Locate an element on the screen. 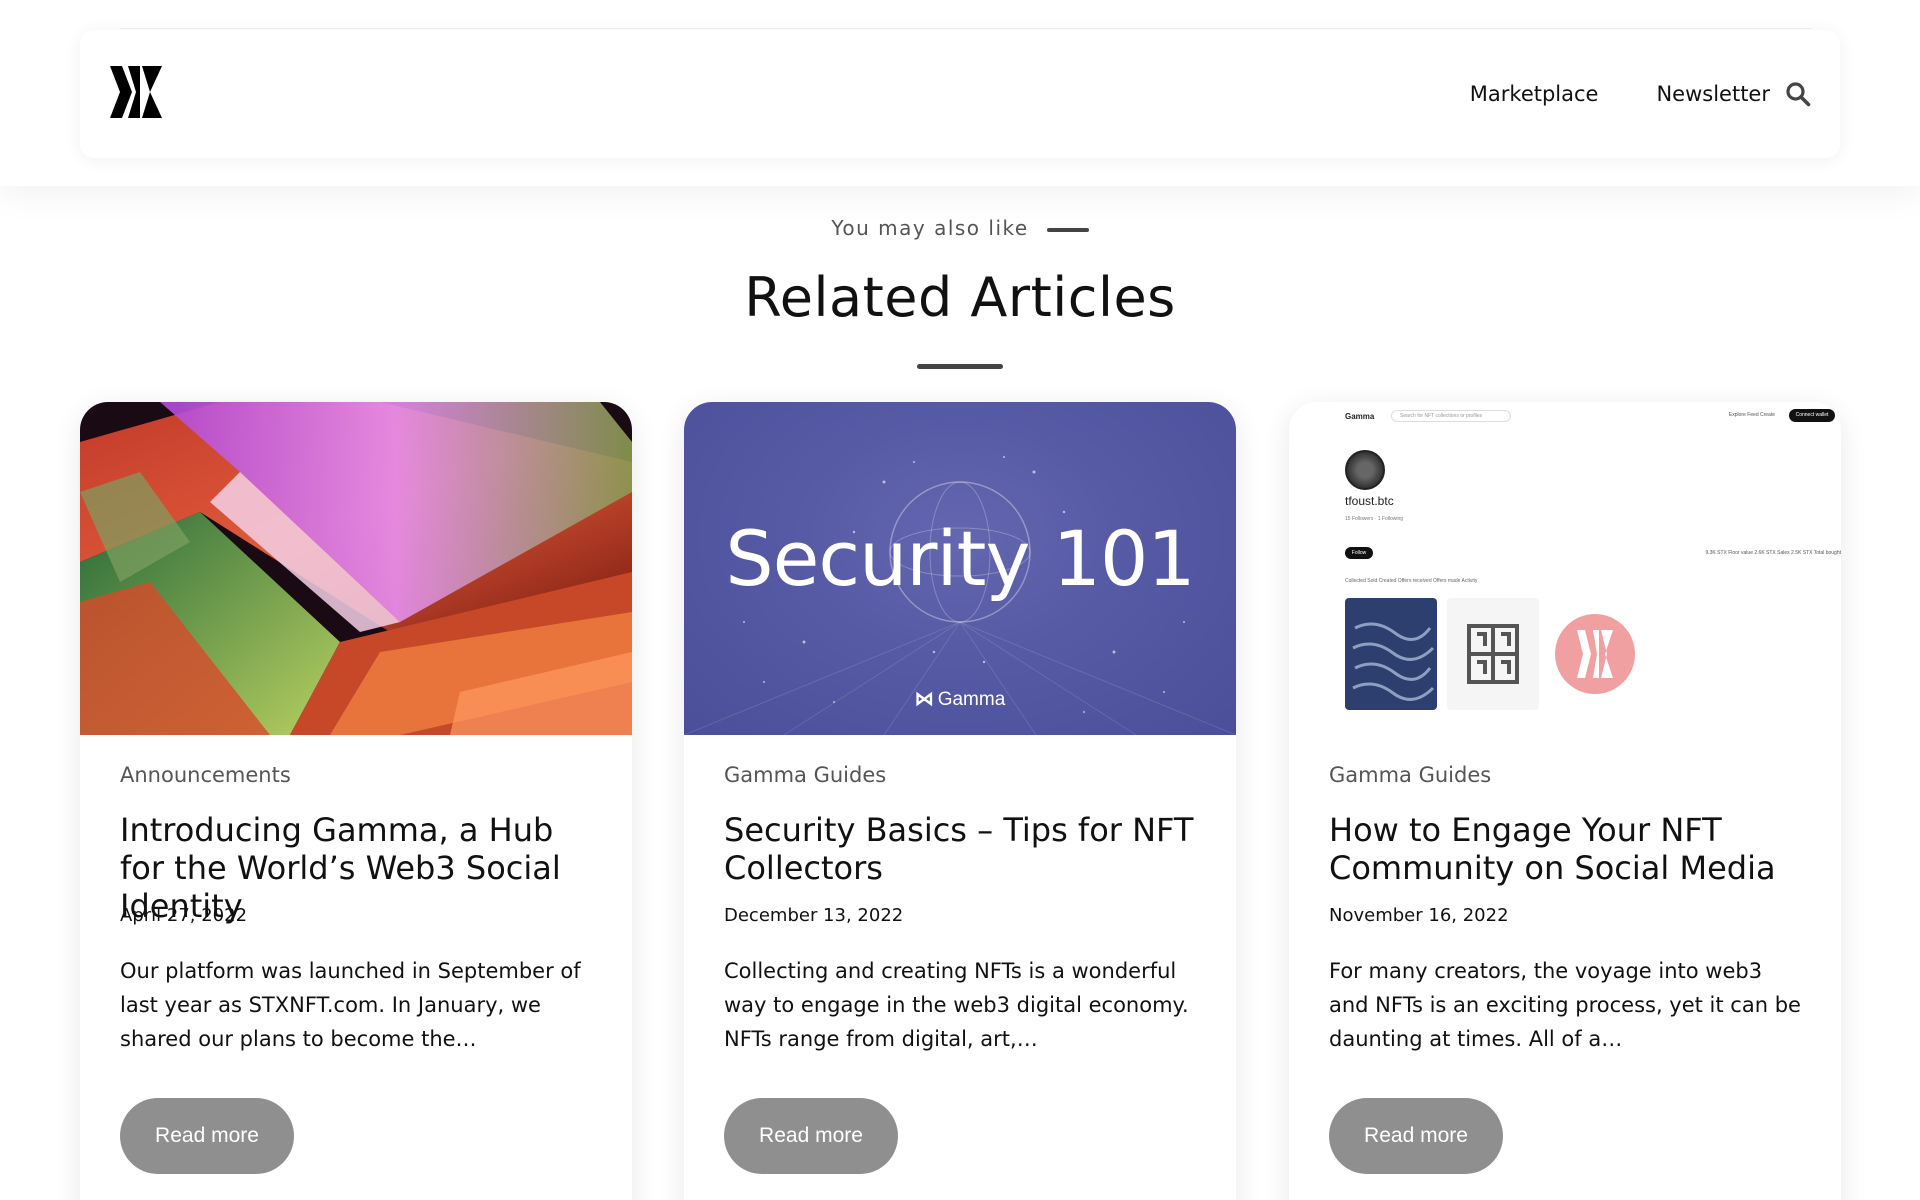 The width and height of the screenshot is (1920, 1200). screenshot-nav: Explore Feed Create is located at coordinates (1751, 415).